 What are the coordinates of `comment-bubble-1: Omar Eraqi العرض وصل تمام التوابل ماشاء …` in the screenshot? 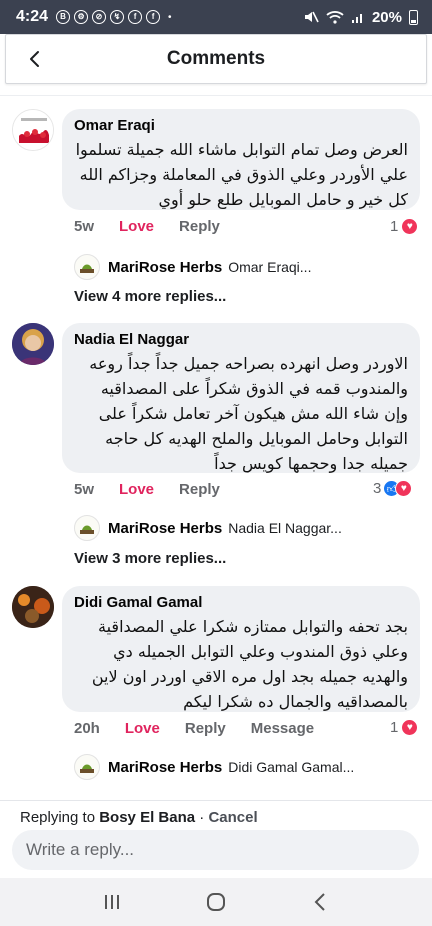 It's located at (241, 159).